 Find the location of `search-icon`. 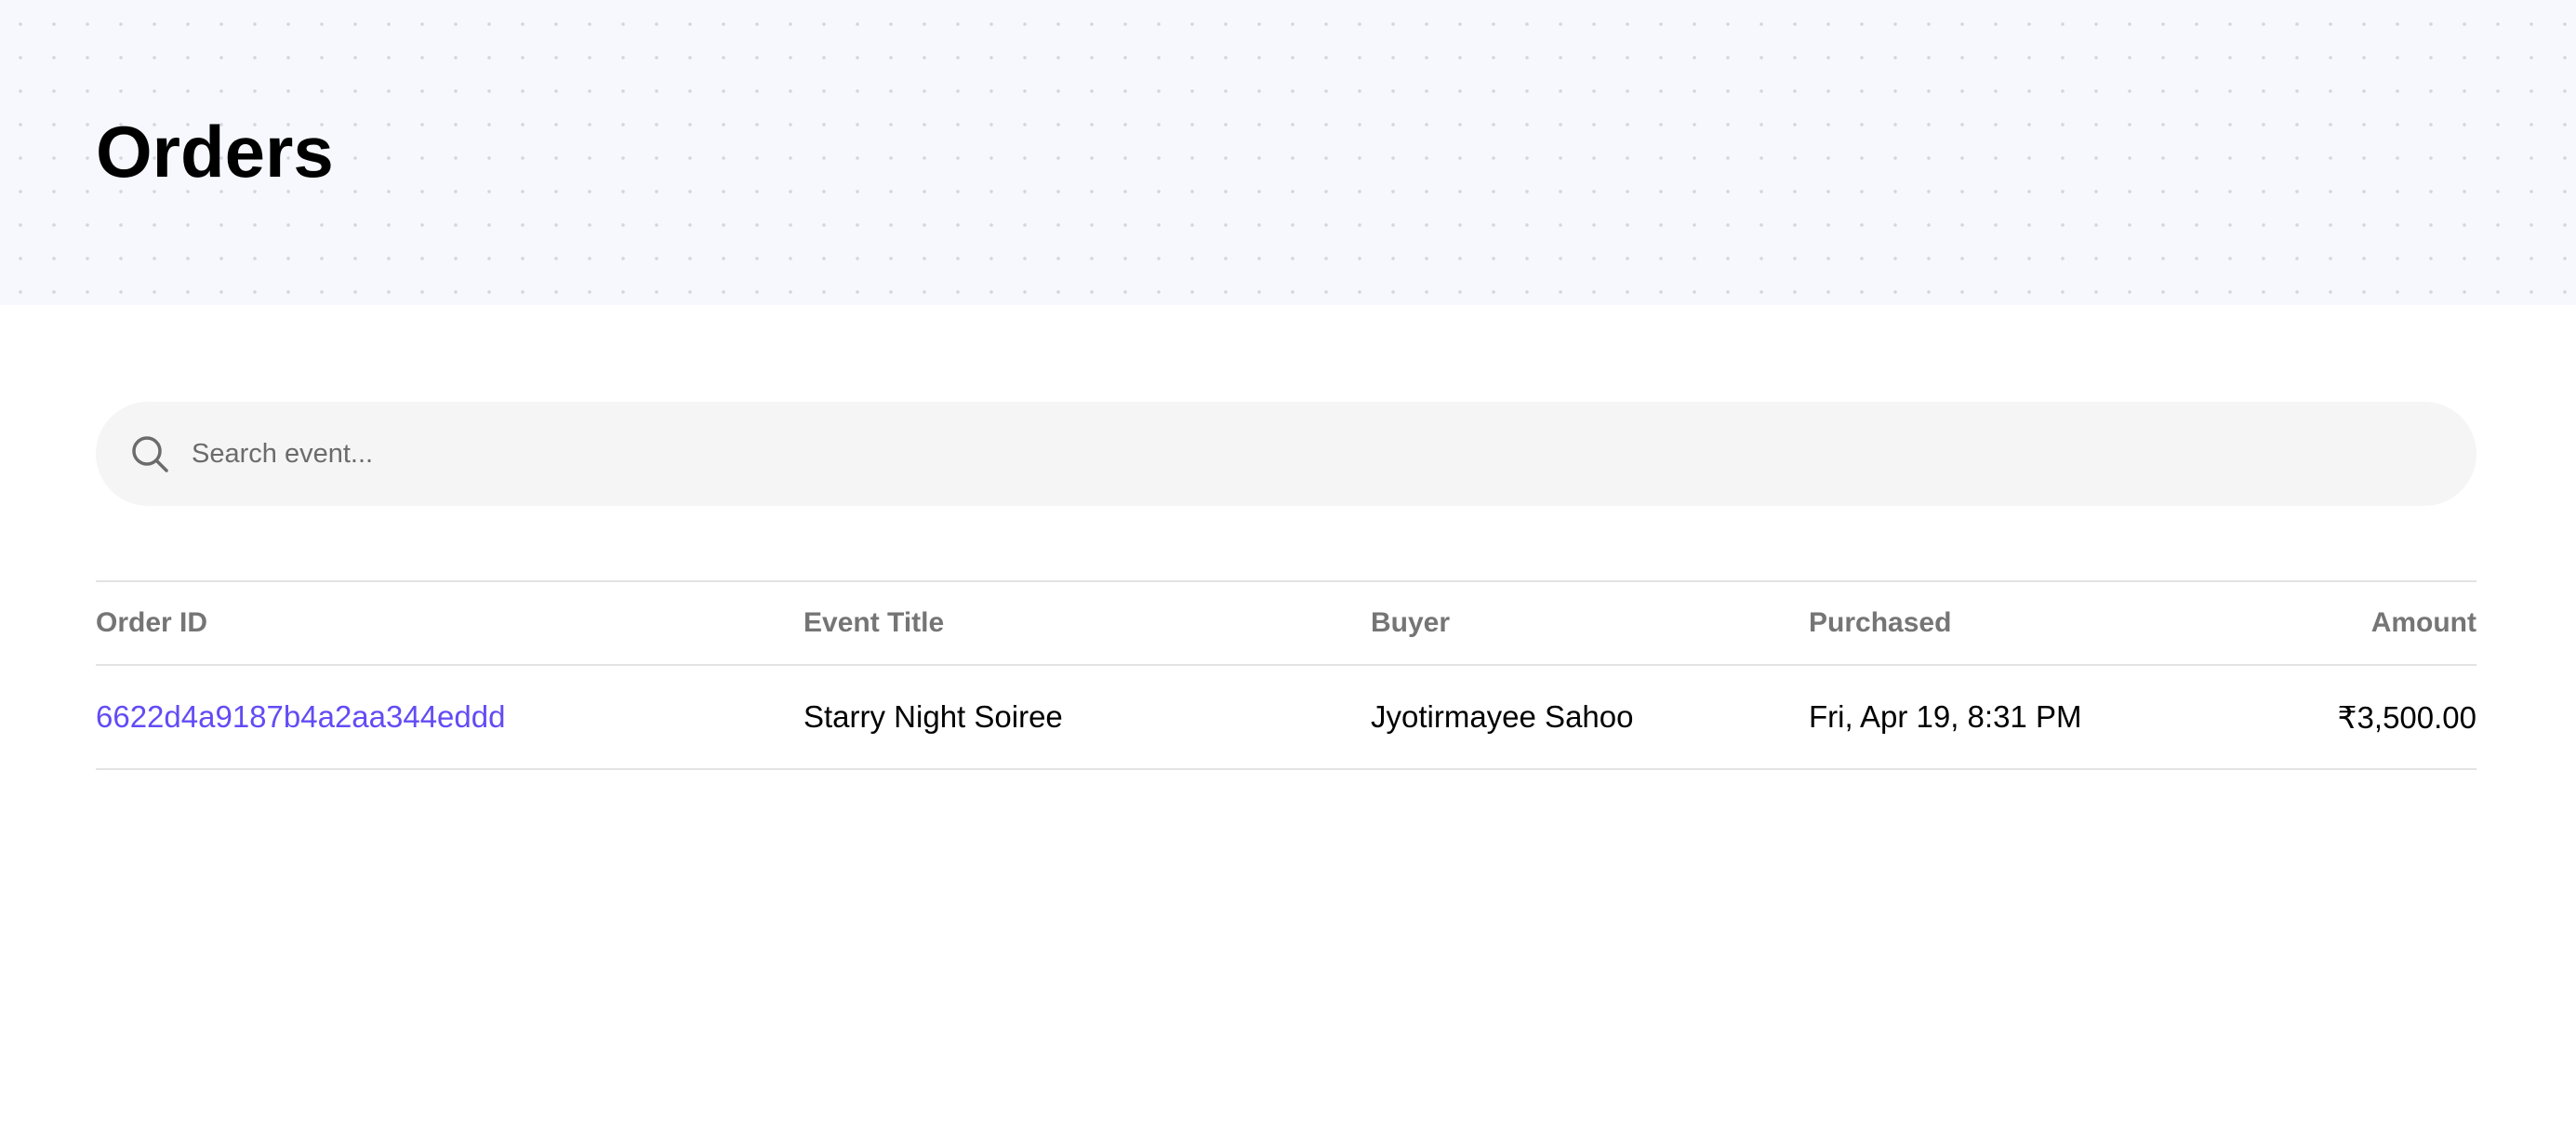

search-icon is located at coordinates (149, 453).